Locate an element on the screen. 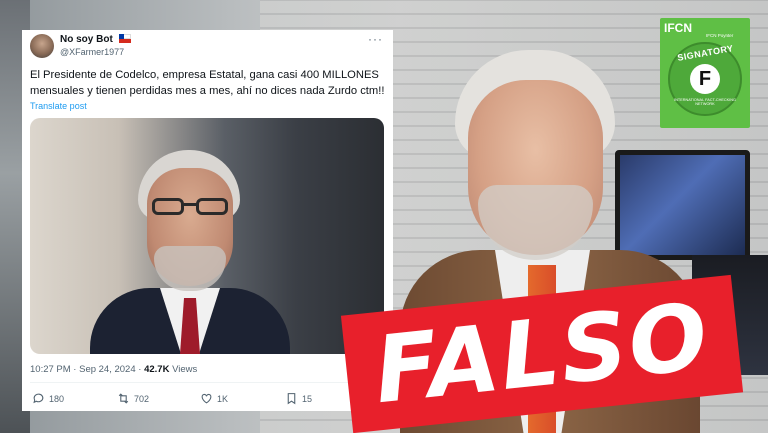 The height and width of the screenshot is (433, 768). ifcn-subheader: IFCN Poynter is located at coordinates (720, 35).